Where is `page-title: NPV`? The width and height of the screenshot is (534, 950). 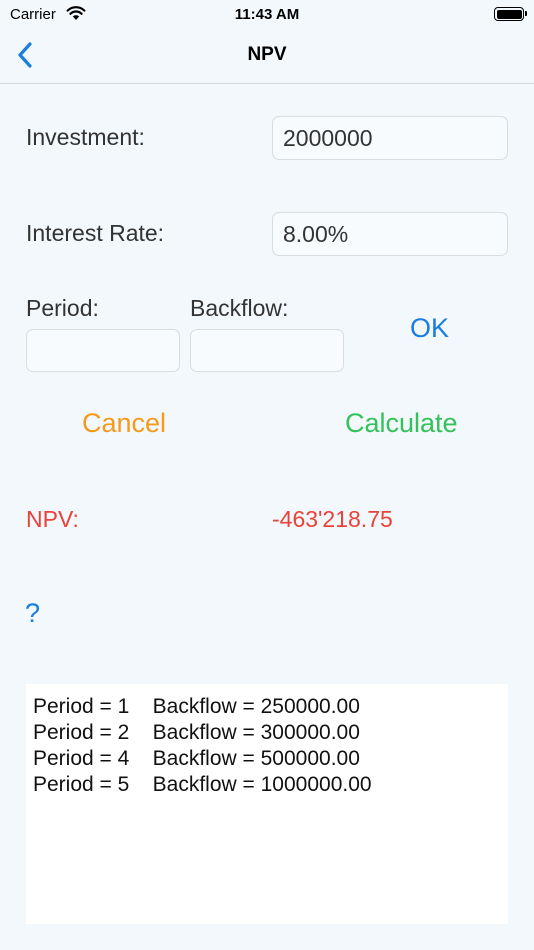
page-title: NPV is located at coordinates (267, 54).